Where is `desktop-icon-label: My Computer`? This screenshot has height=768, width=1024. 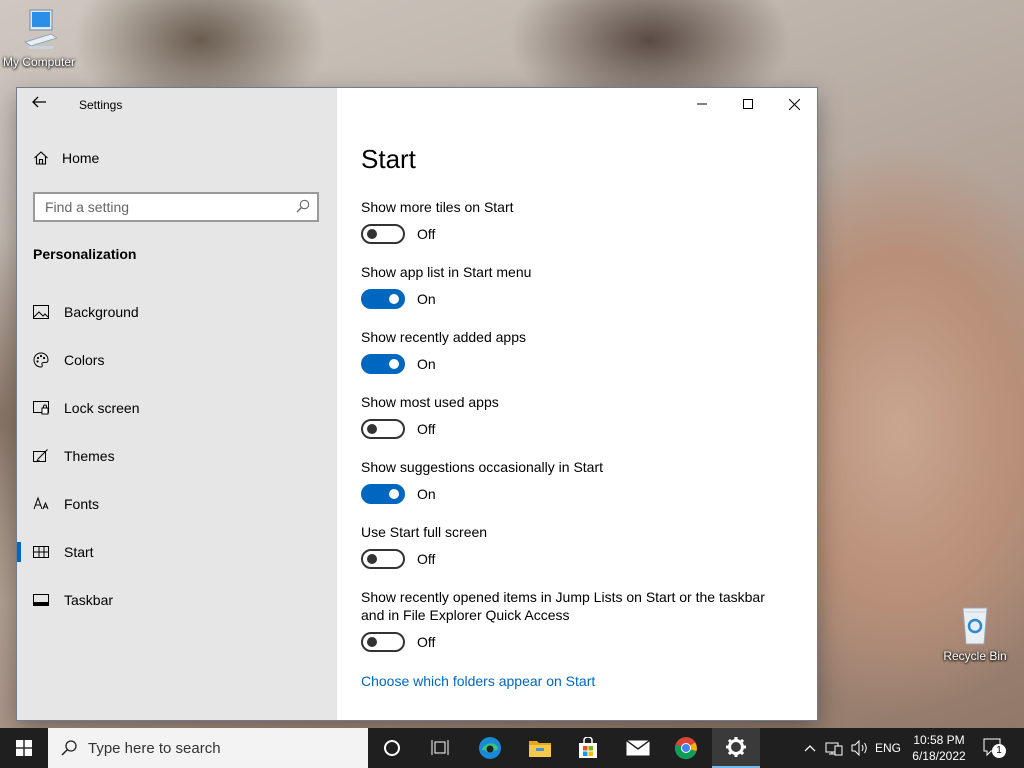 desktop-icon-label: My Computer is located at coordinates (39, 62).